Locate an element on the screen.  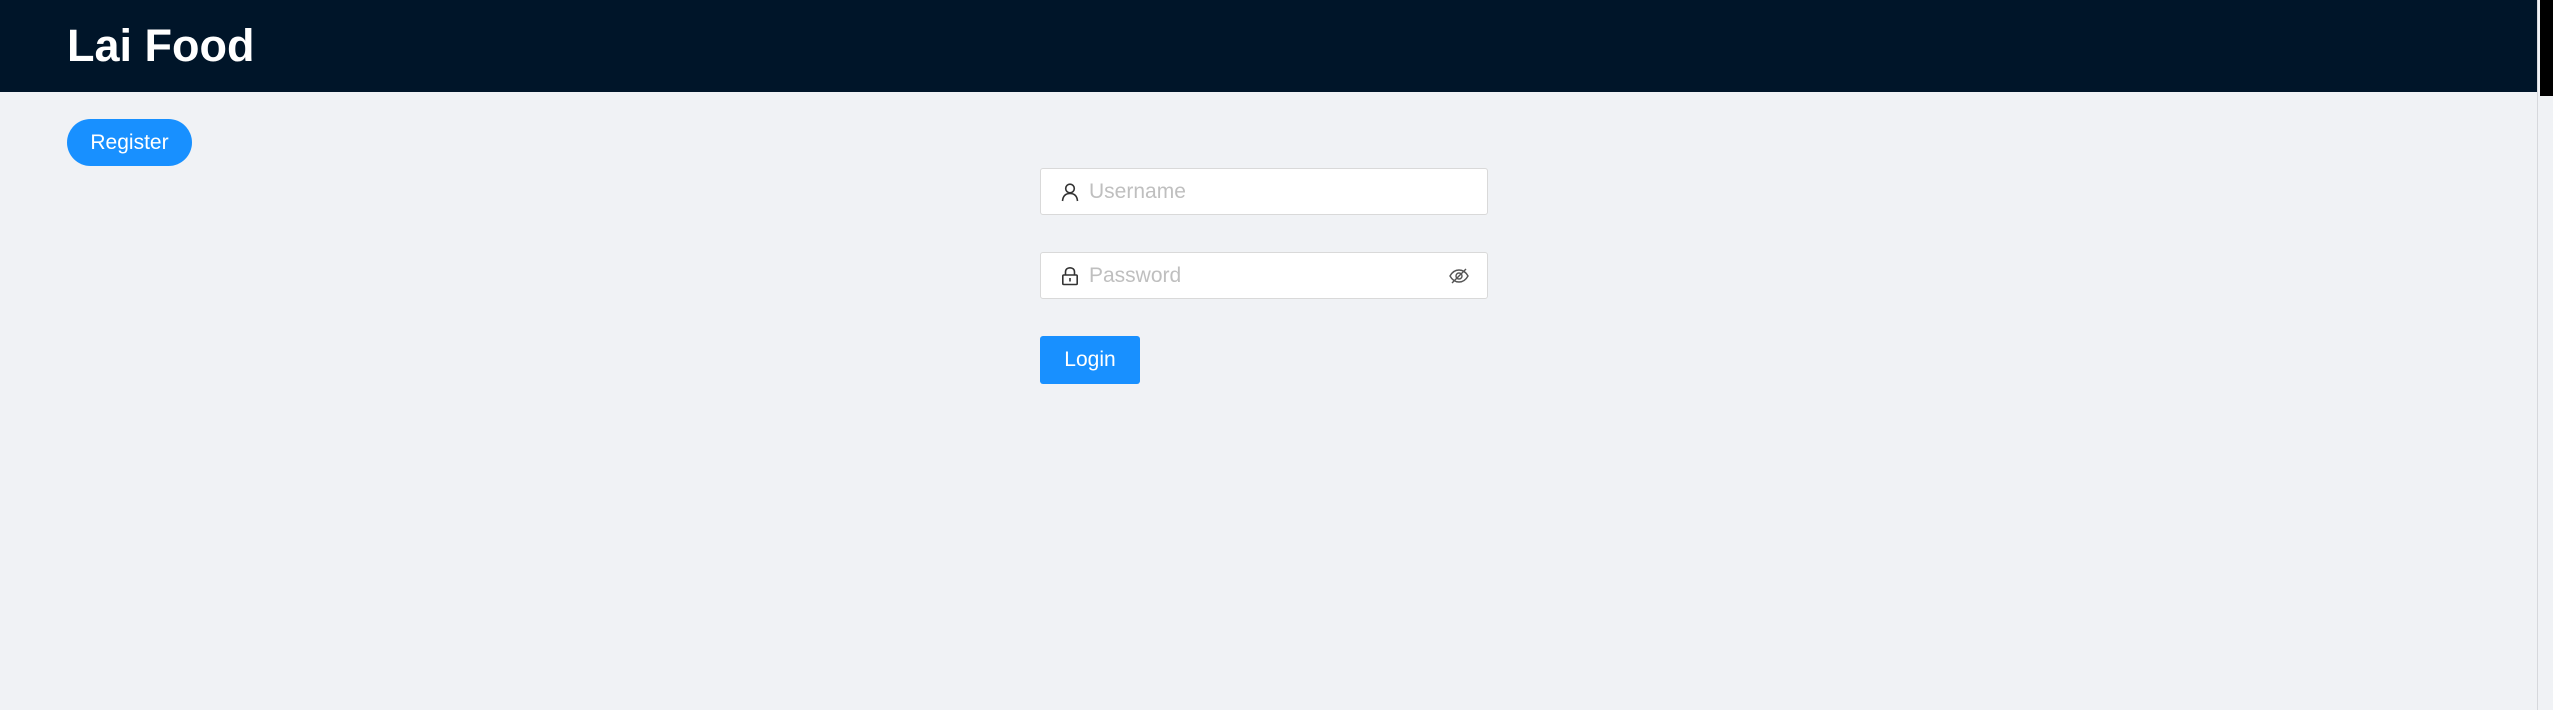
username-field is located at coordinates (1264, 191).